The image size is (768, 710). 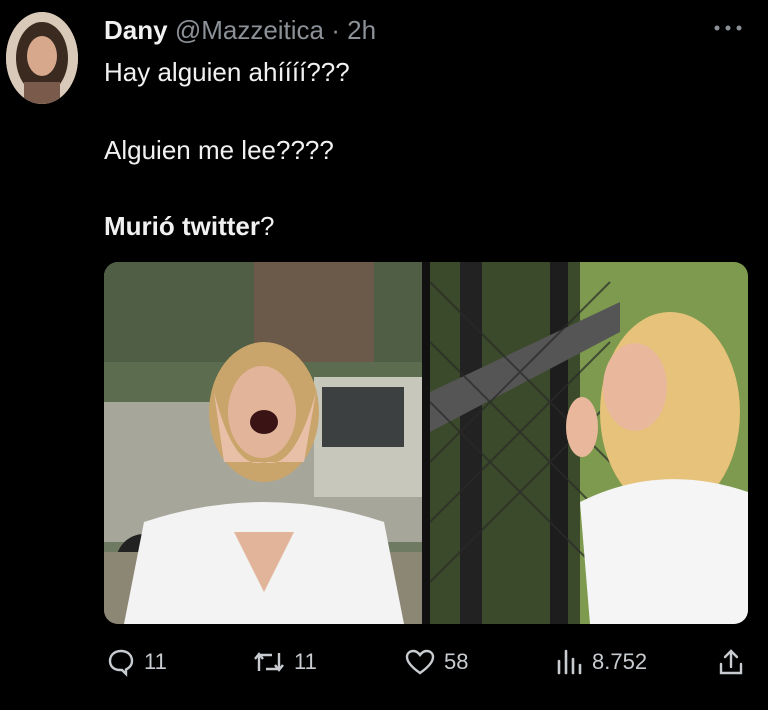 I want to click on avatar, so click(x=42, y=58).